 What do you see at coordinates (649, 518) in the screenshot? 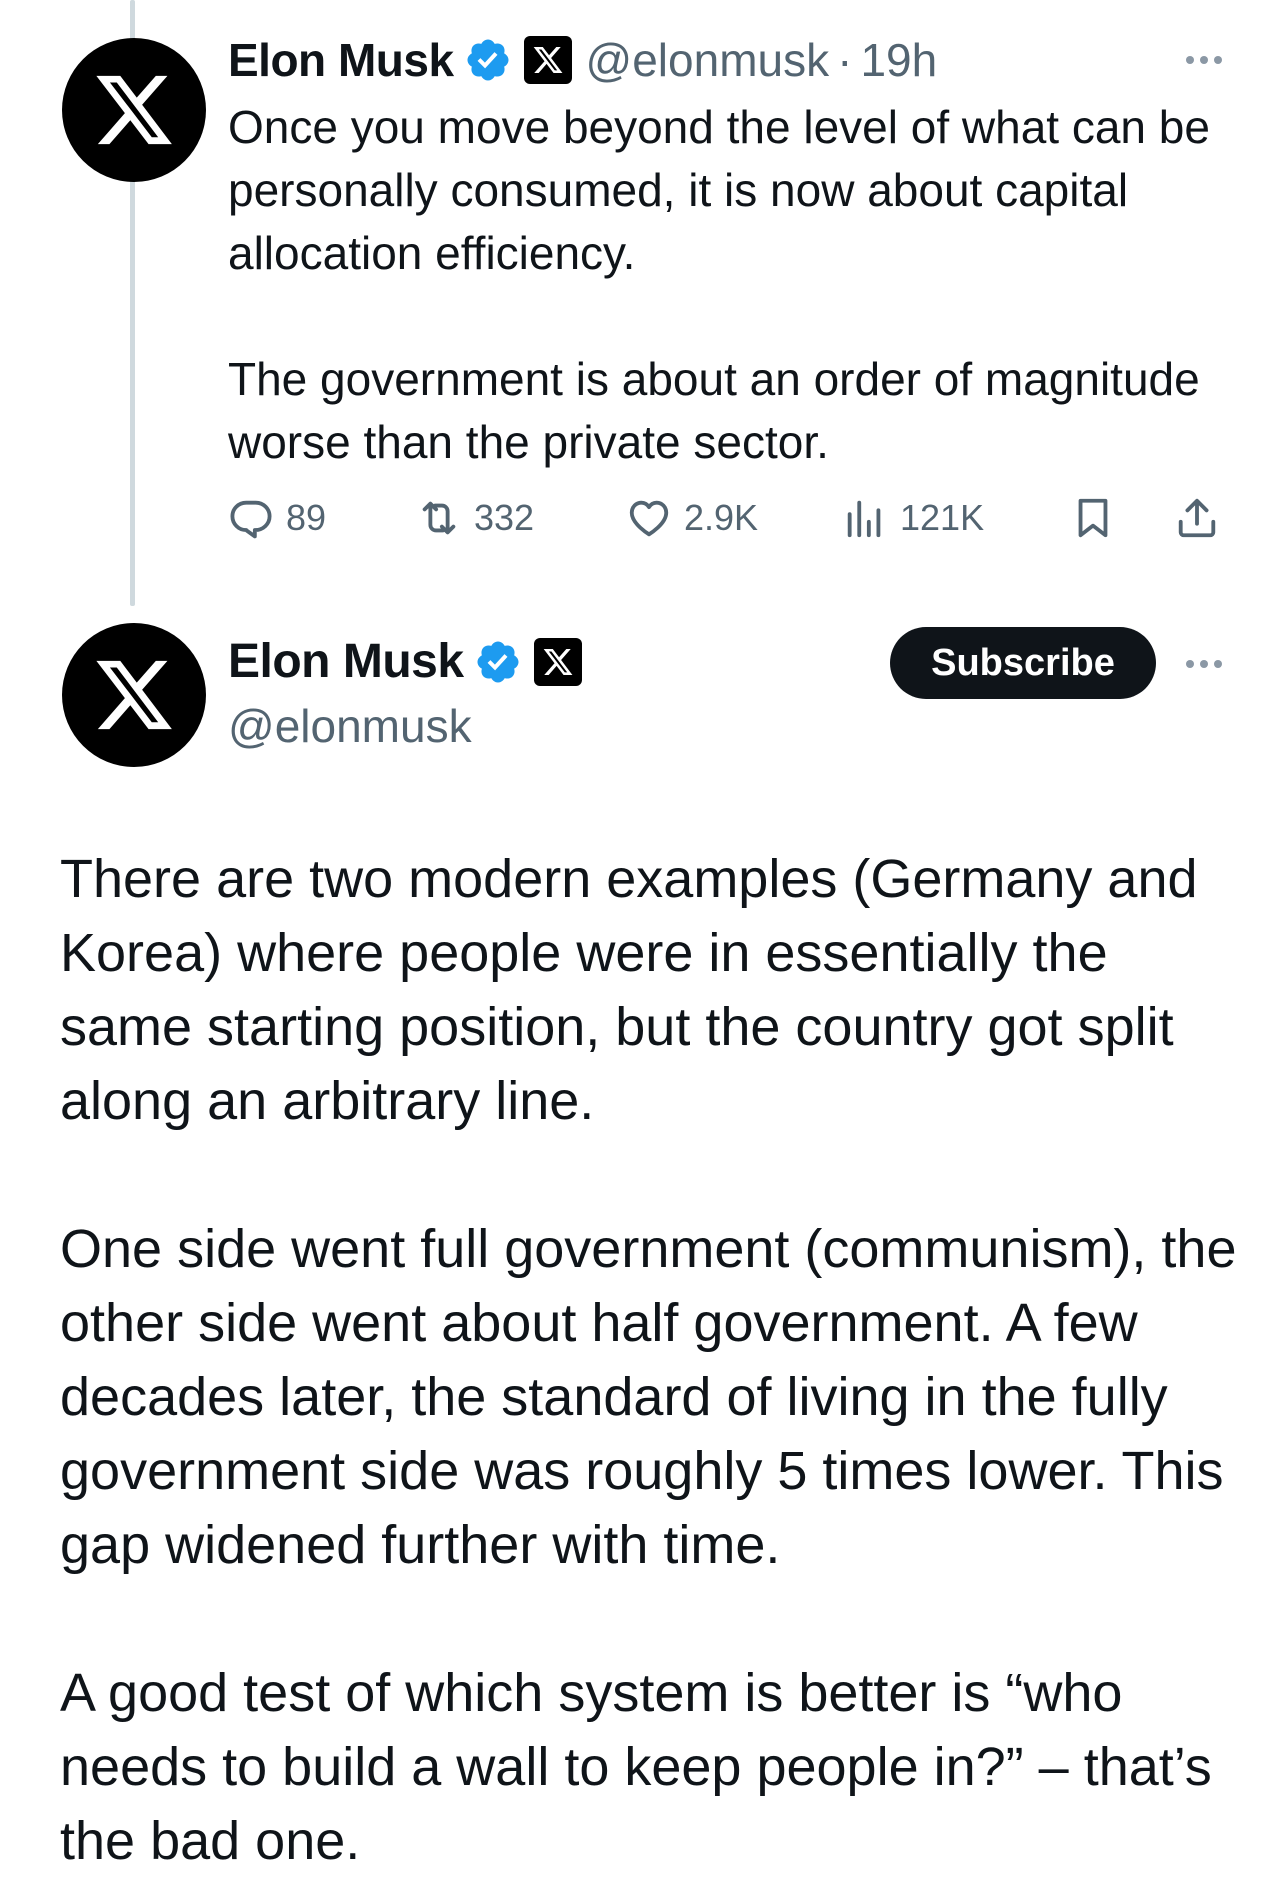
I see `heart-icon` at bounding box center [649, 518].